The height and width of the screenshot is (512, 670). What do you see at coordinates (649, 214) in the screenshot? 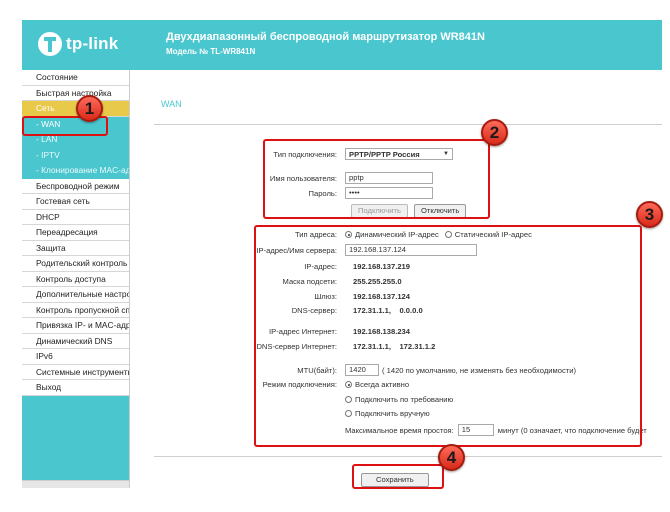
I see `step-badge-3: 3` at bounding box center [649, 214].